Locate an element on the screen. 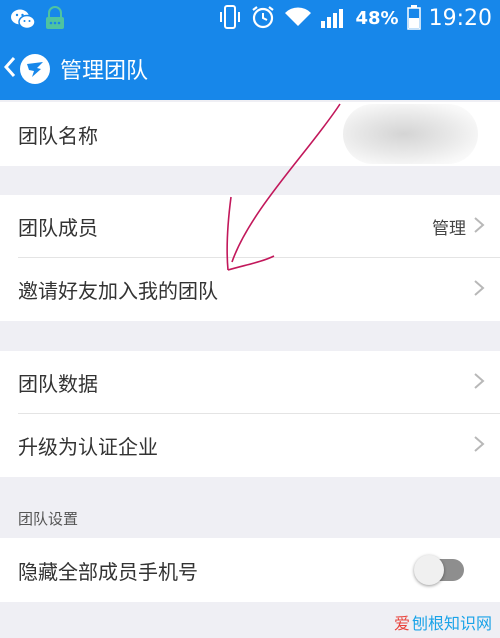 The height and width of the screenshot is (638, 500). team-data-label: 团队数据 is located at coordinates (58, 384).